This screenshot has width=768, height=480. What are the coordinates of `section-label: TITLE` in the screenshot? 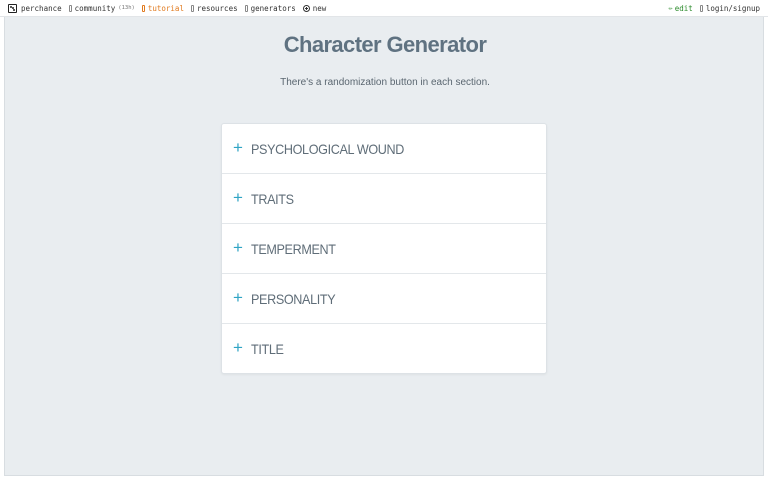 It's located at (267, 348).